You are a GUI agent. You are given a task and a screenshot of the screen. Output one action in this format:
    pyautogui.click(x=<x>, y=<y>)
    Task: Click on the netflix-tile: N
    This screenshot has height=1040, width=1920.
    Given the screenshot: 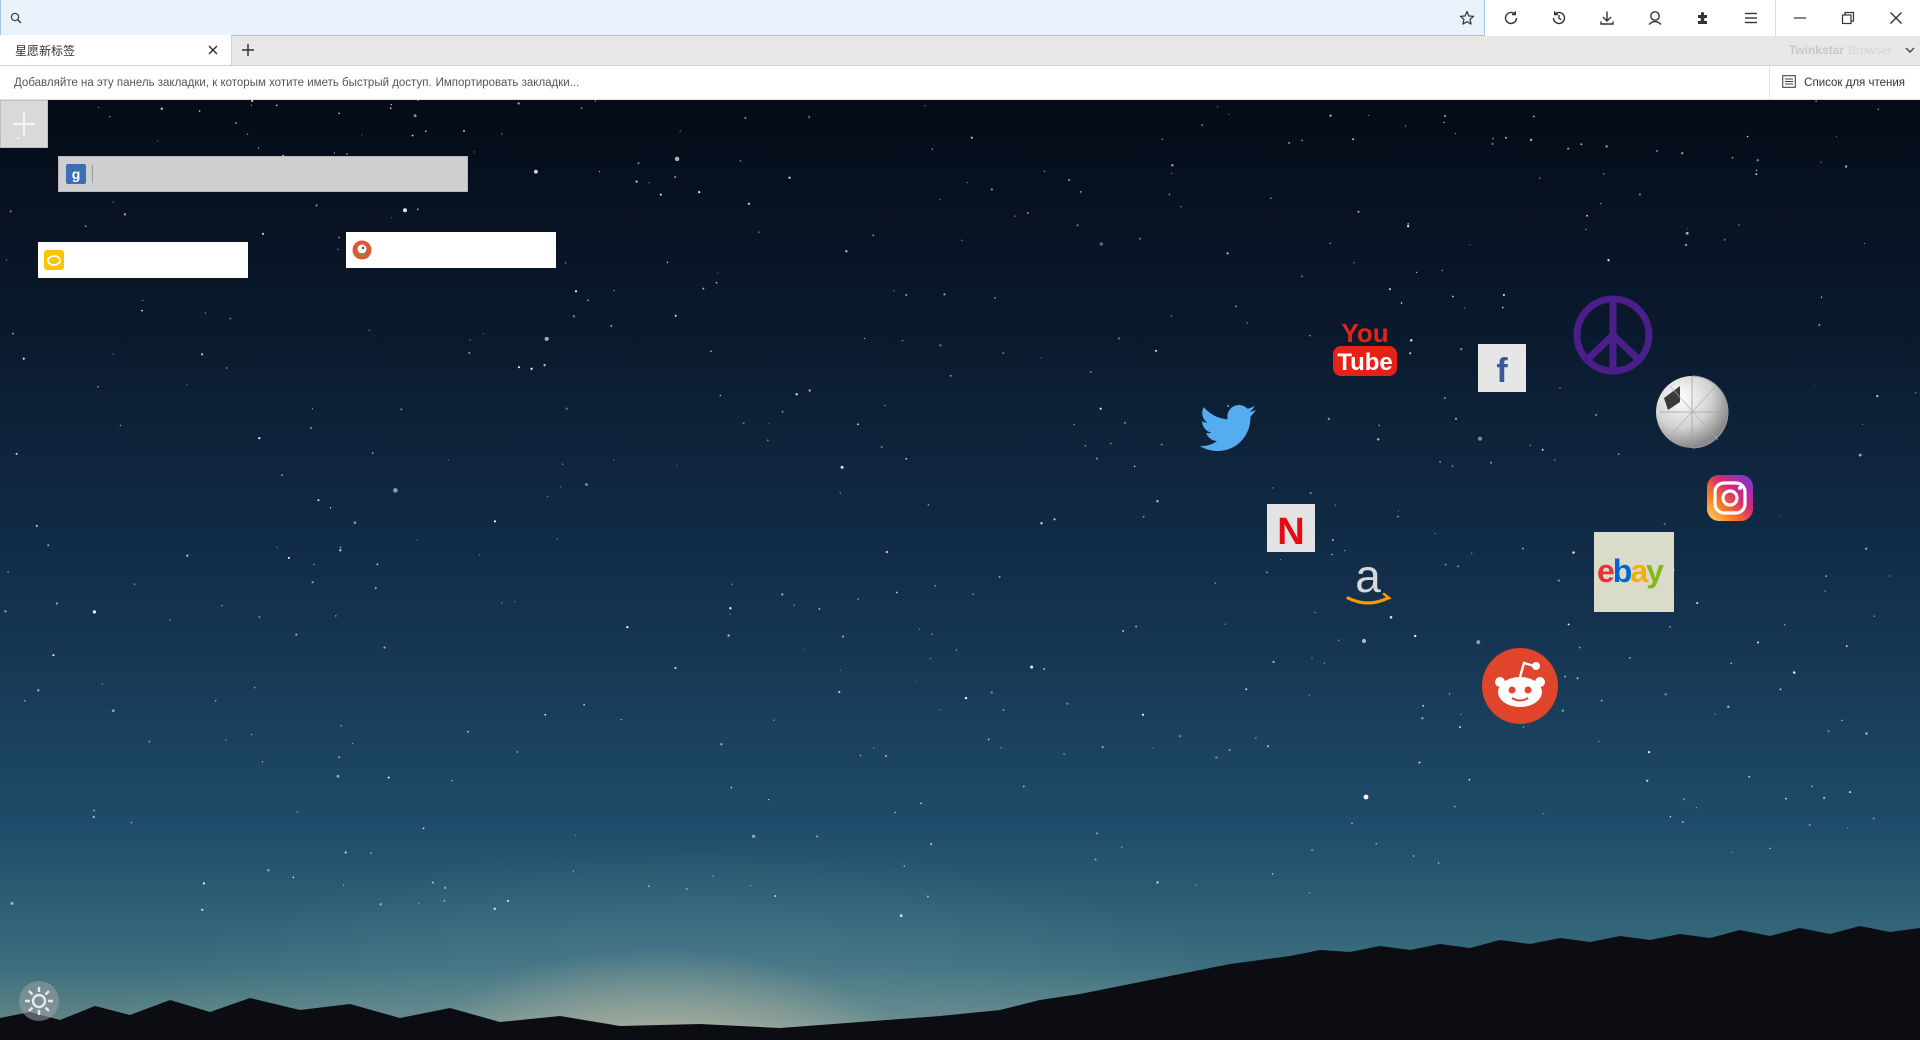 What is the action you would take?
    pyautogui.click(x=1291, y=528)
    